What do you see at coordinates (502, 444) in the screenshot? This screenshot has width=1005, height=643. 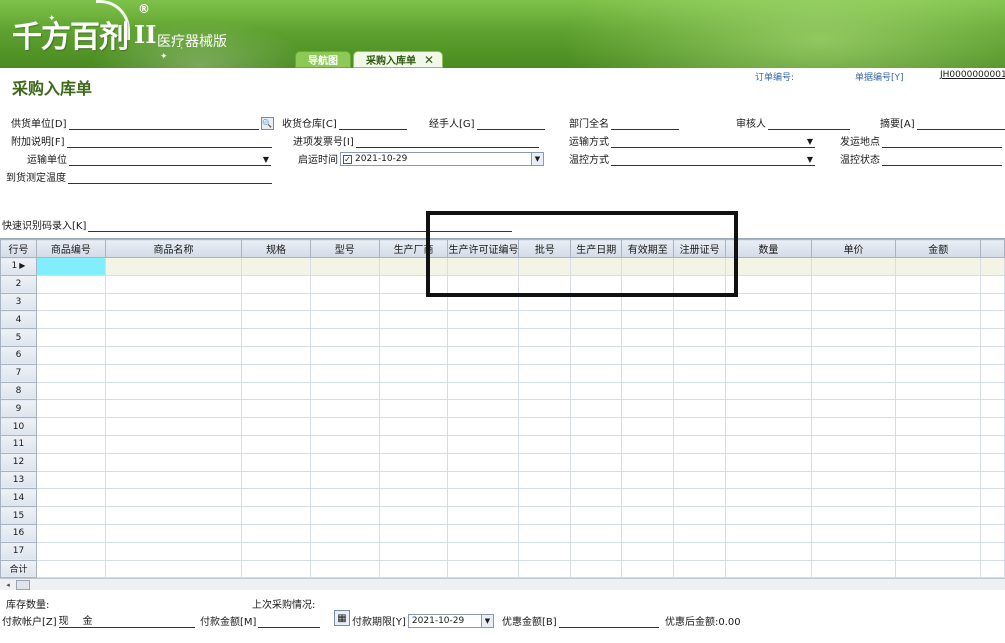 I see `table-row: 11` at bounding box center [502, 444].